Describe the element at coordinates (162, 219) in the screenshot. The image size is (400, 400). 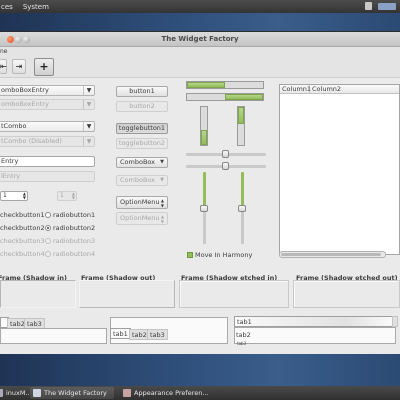
I see `updown-icon: ▲ ▼` at that location.